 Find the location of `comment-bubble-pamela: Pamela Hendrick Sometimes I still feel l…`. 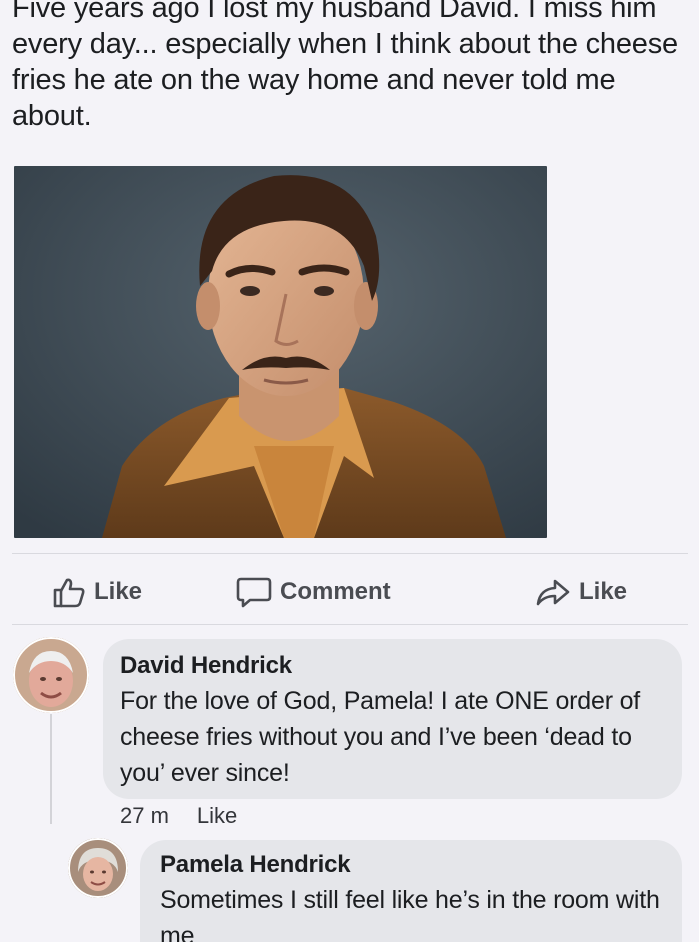

comment-bubble-pamela: Pamela Hendrick Sometimes I still feel l… is located at coordinates (411, 891).